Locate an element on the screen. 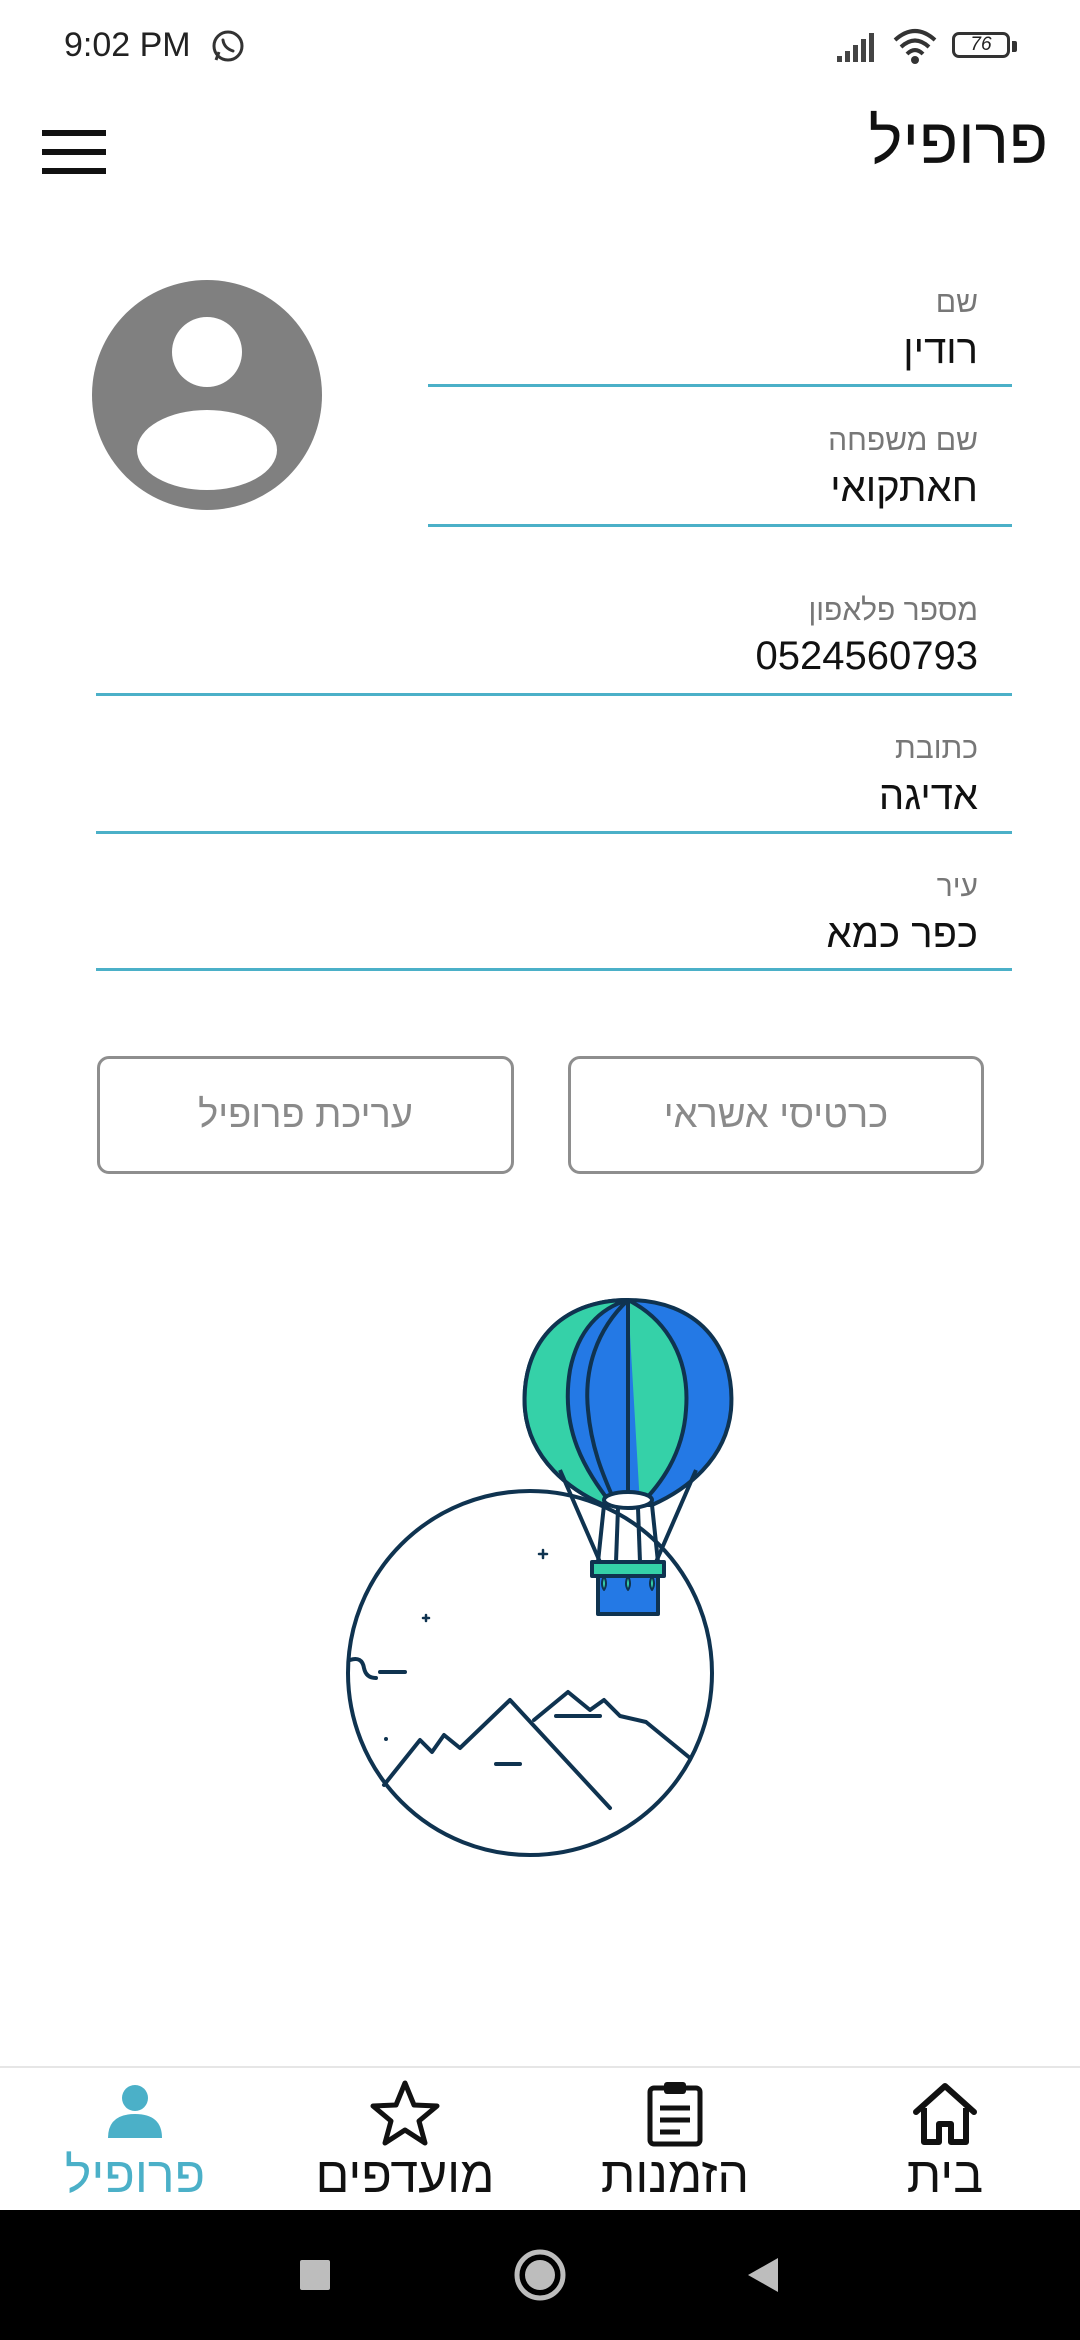  status-time: 9:02 PM is located at coordinates (127, 45).